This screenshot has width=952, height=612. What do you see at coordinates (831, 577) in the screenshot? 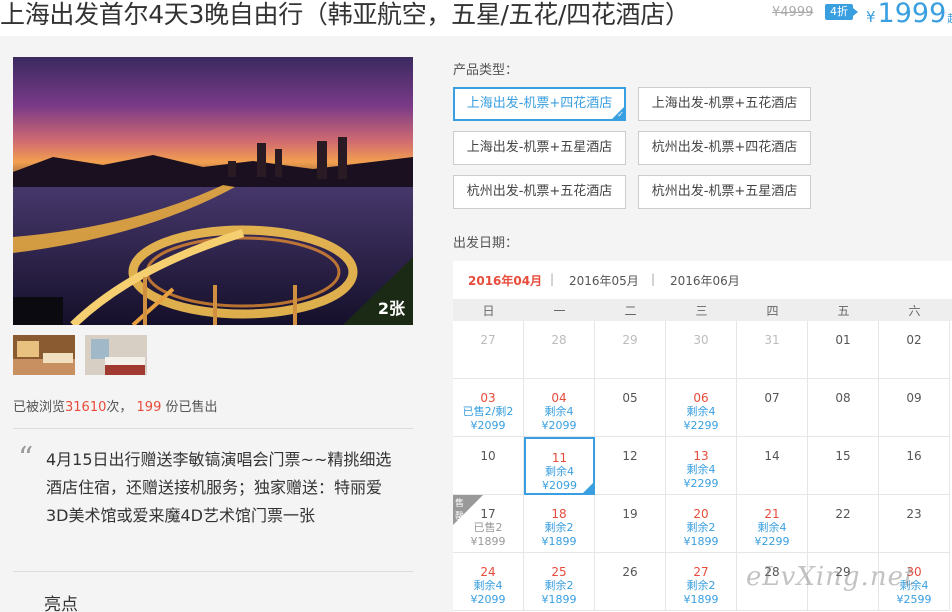
I see `watermark: eLvXing.net` at bounding box center [831, 577].